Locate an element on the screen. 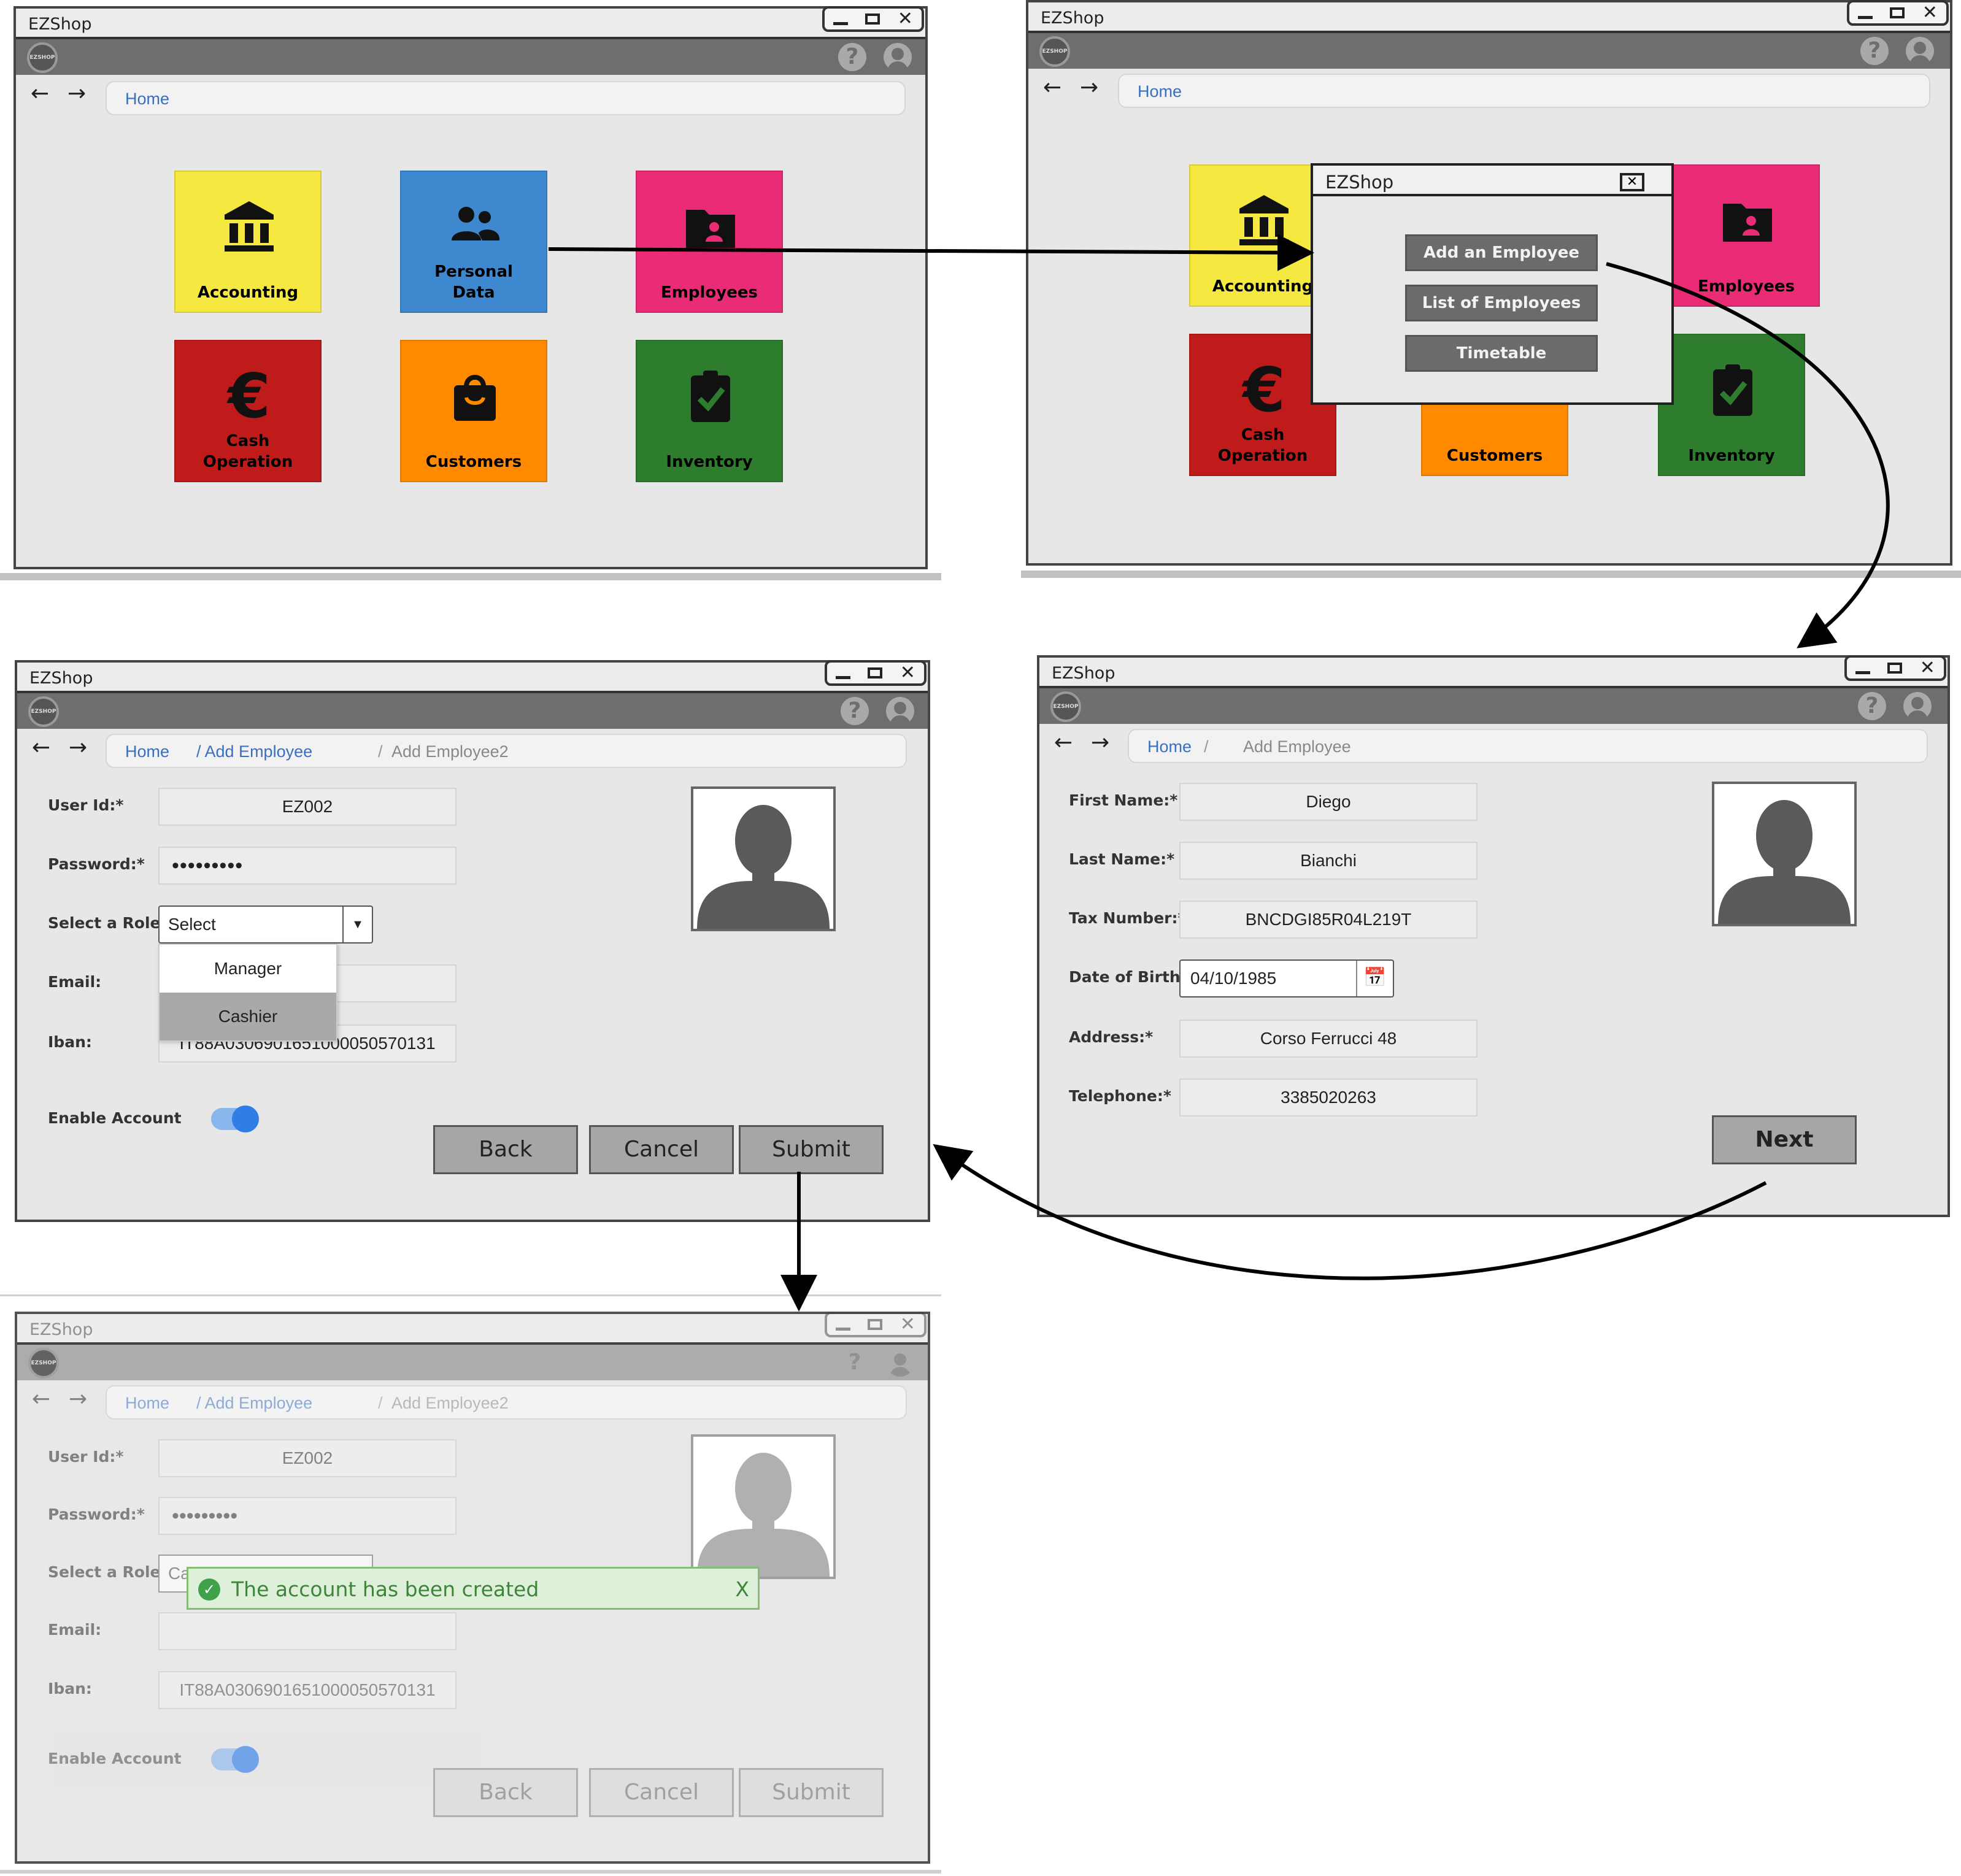 The height and width of the screenshot is (1876, 1961). arrow-next-to-add-employee2 is located at coordinates (1350, 1212).